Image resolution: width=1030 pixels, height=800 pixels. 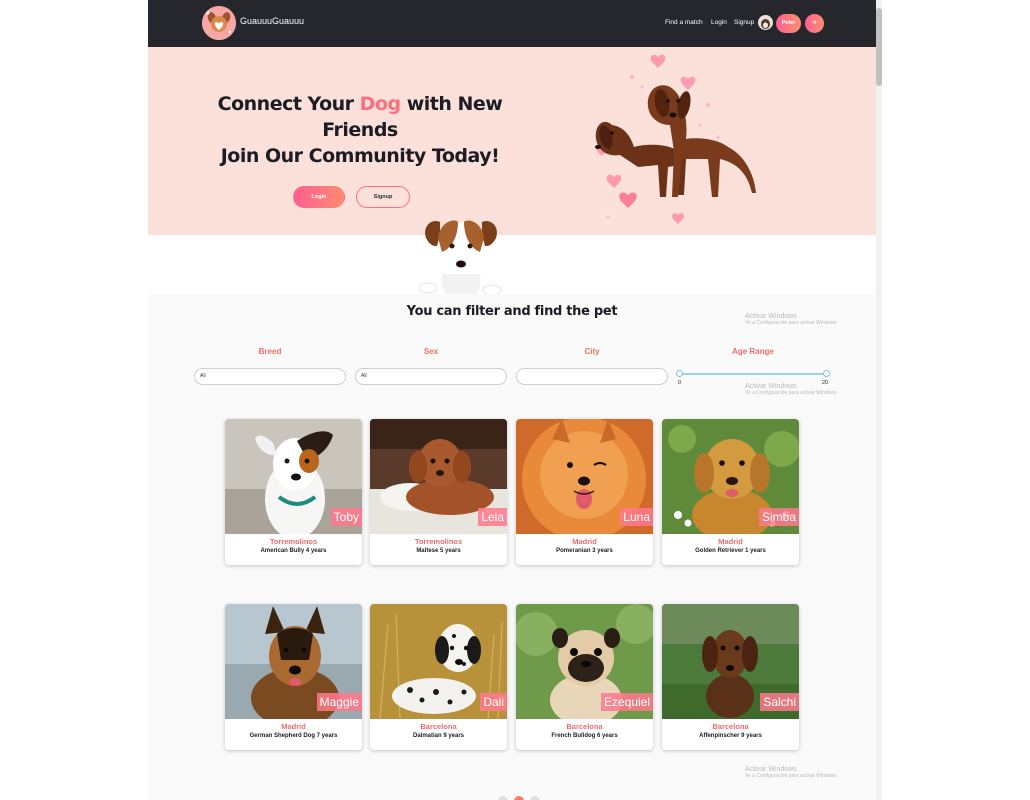 I want to click on scrollbar-thumb, so click(x=879, y=47).